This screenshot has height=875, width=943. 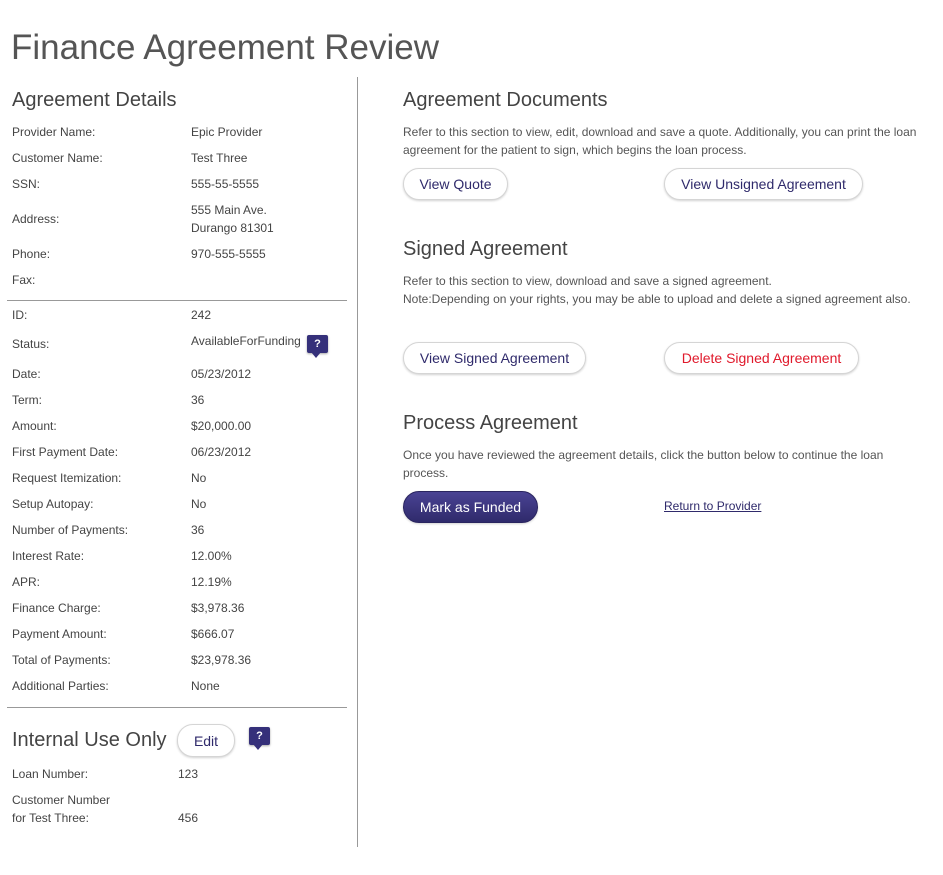 I want to click on provider-name-label: Provider Name:, so click(x=54, y=132).